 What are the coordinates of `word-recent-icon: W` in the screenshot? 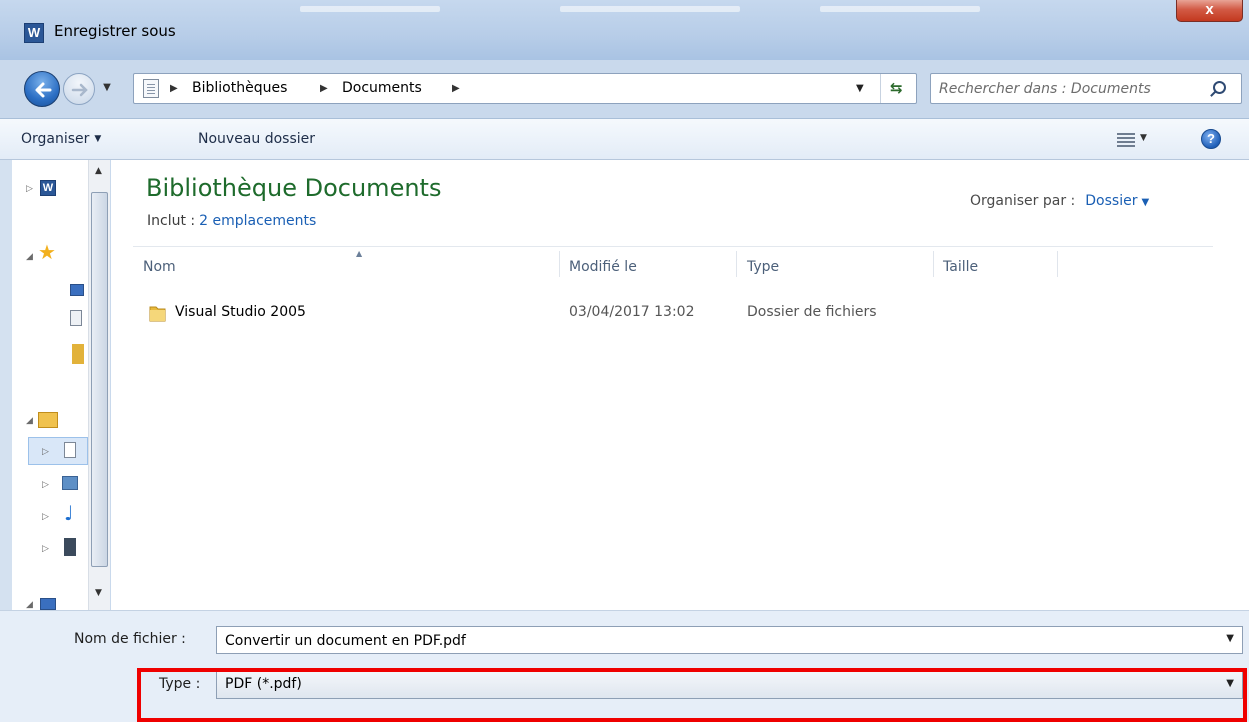 It's located at (48, 188).